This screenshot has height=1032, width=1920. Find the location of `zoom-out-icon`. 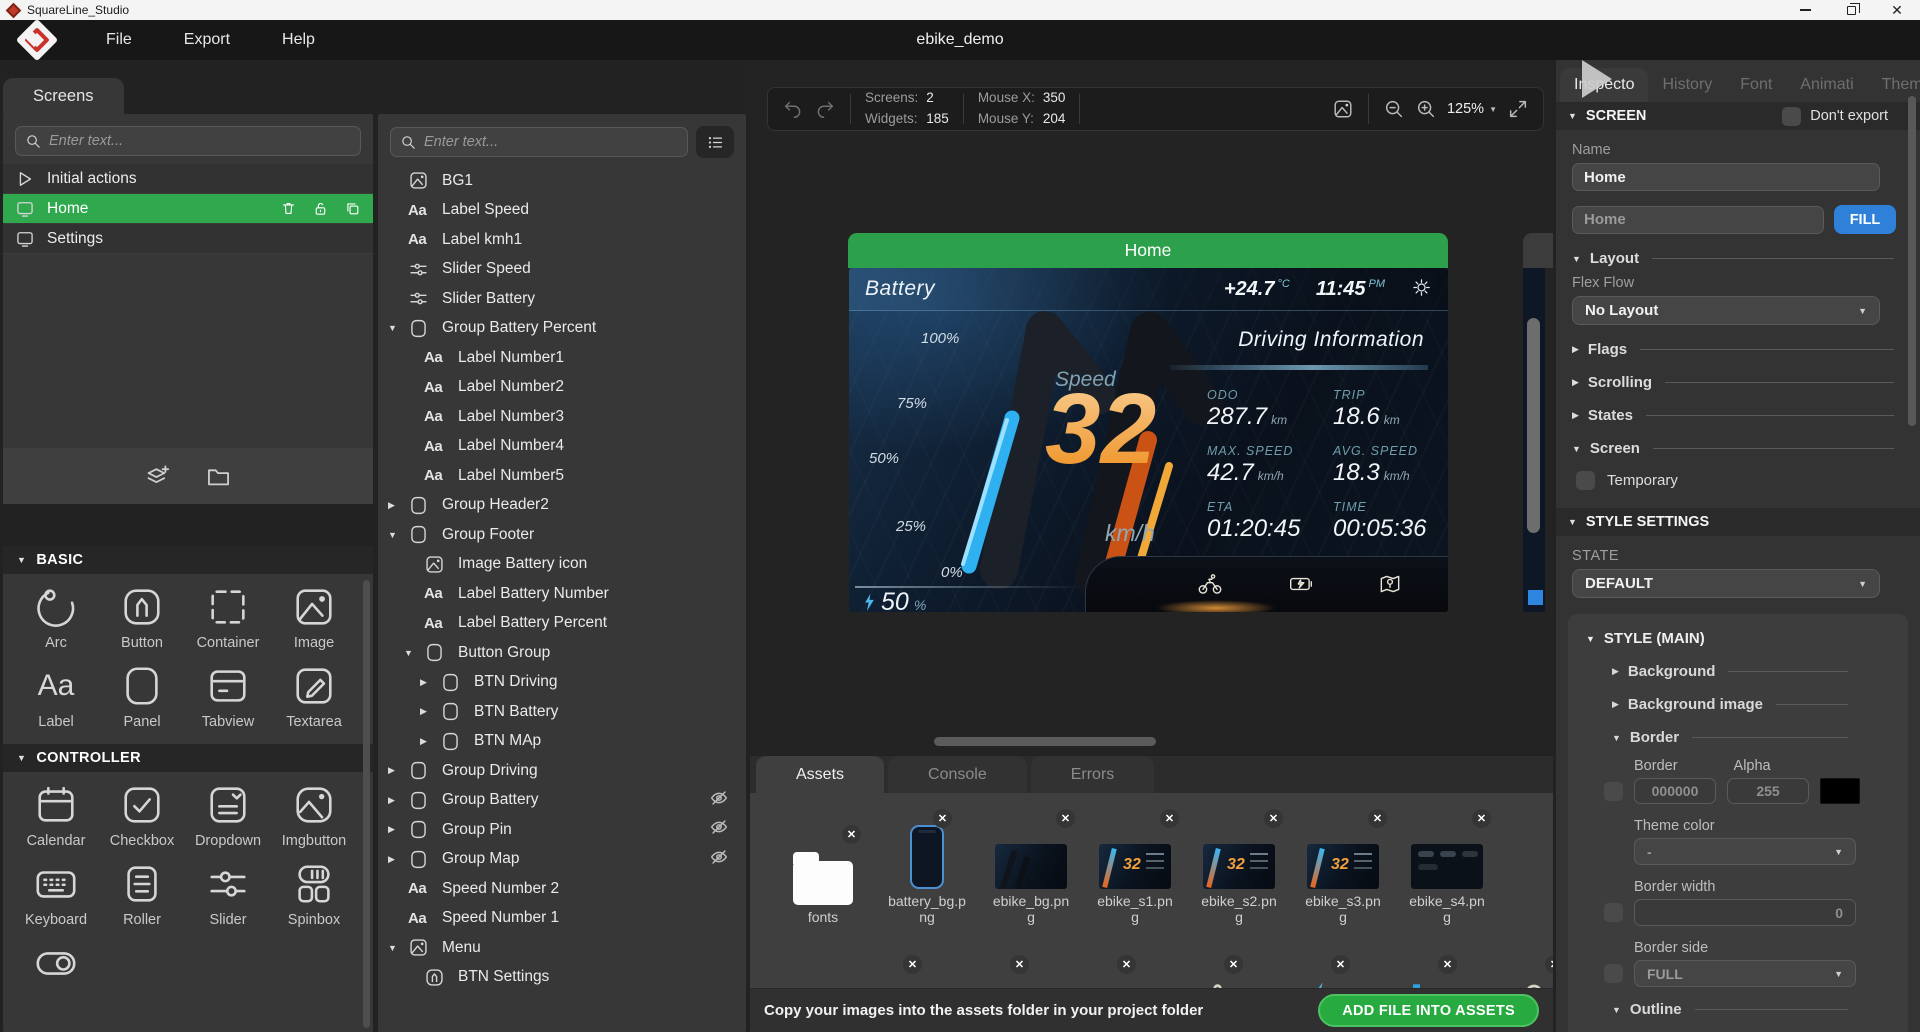

zoom-out-icon is located at coordinates (1394, 109).